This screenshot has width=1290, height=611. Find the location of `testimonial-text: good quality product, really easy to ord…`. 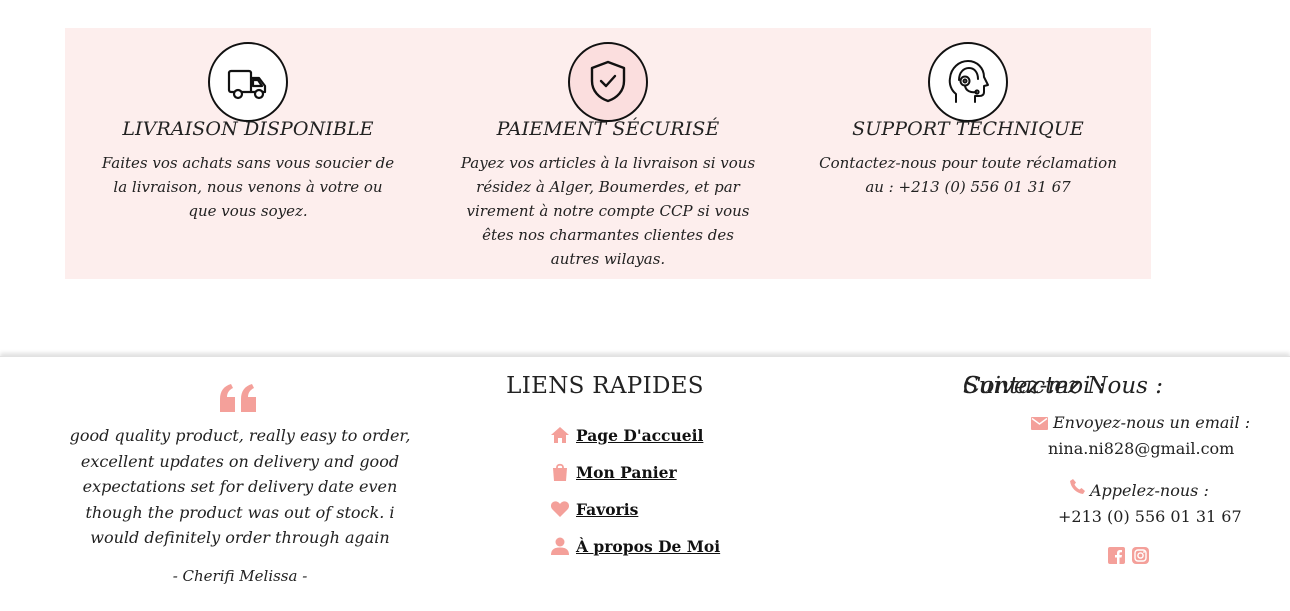

testimonial-text: good quality product, really easy to ord… is located at coordinates (240, 486).